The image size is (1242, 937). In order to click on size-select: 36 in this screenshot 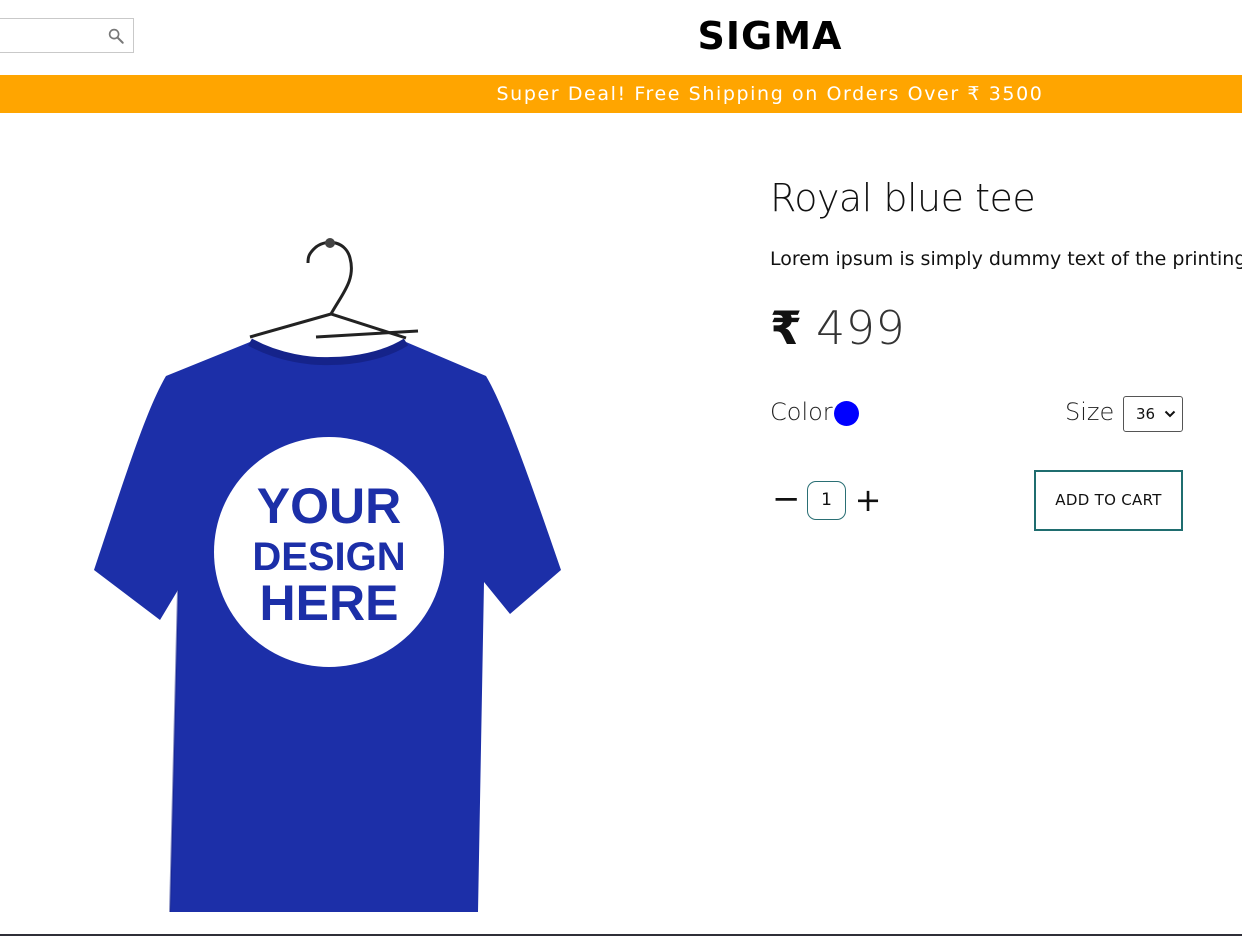, I will do `click(1153, 414)`.